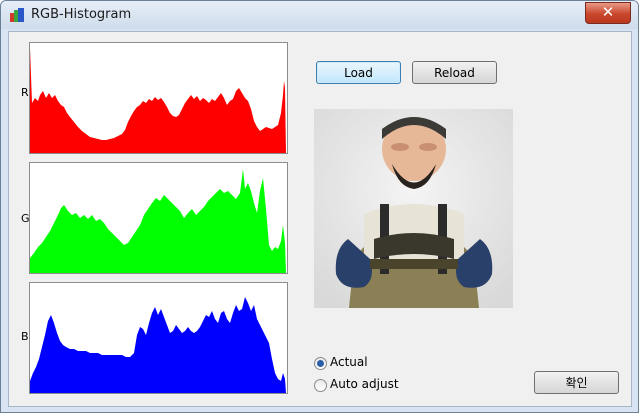 The image size is (639, 413). I want to click on ok-button: 확인, so click(576, 382).